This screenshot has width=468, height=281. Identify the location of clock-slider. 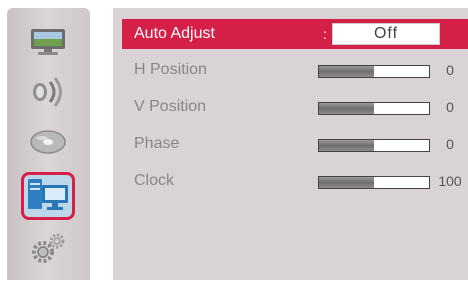
(374, 182).